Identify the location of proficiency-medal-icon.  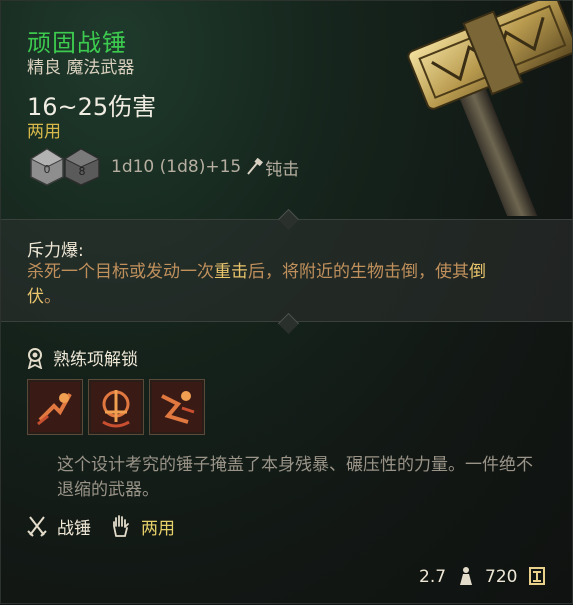
(35, 358).